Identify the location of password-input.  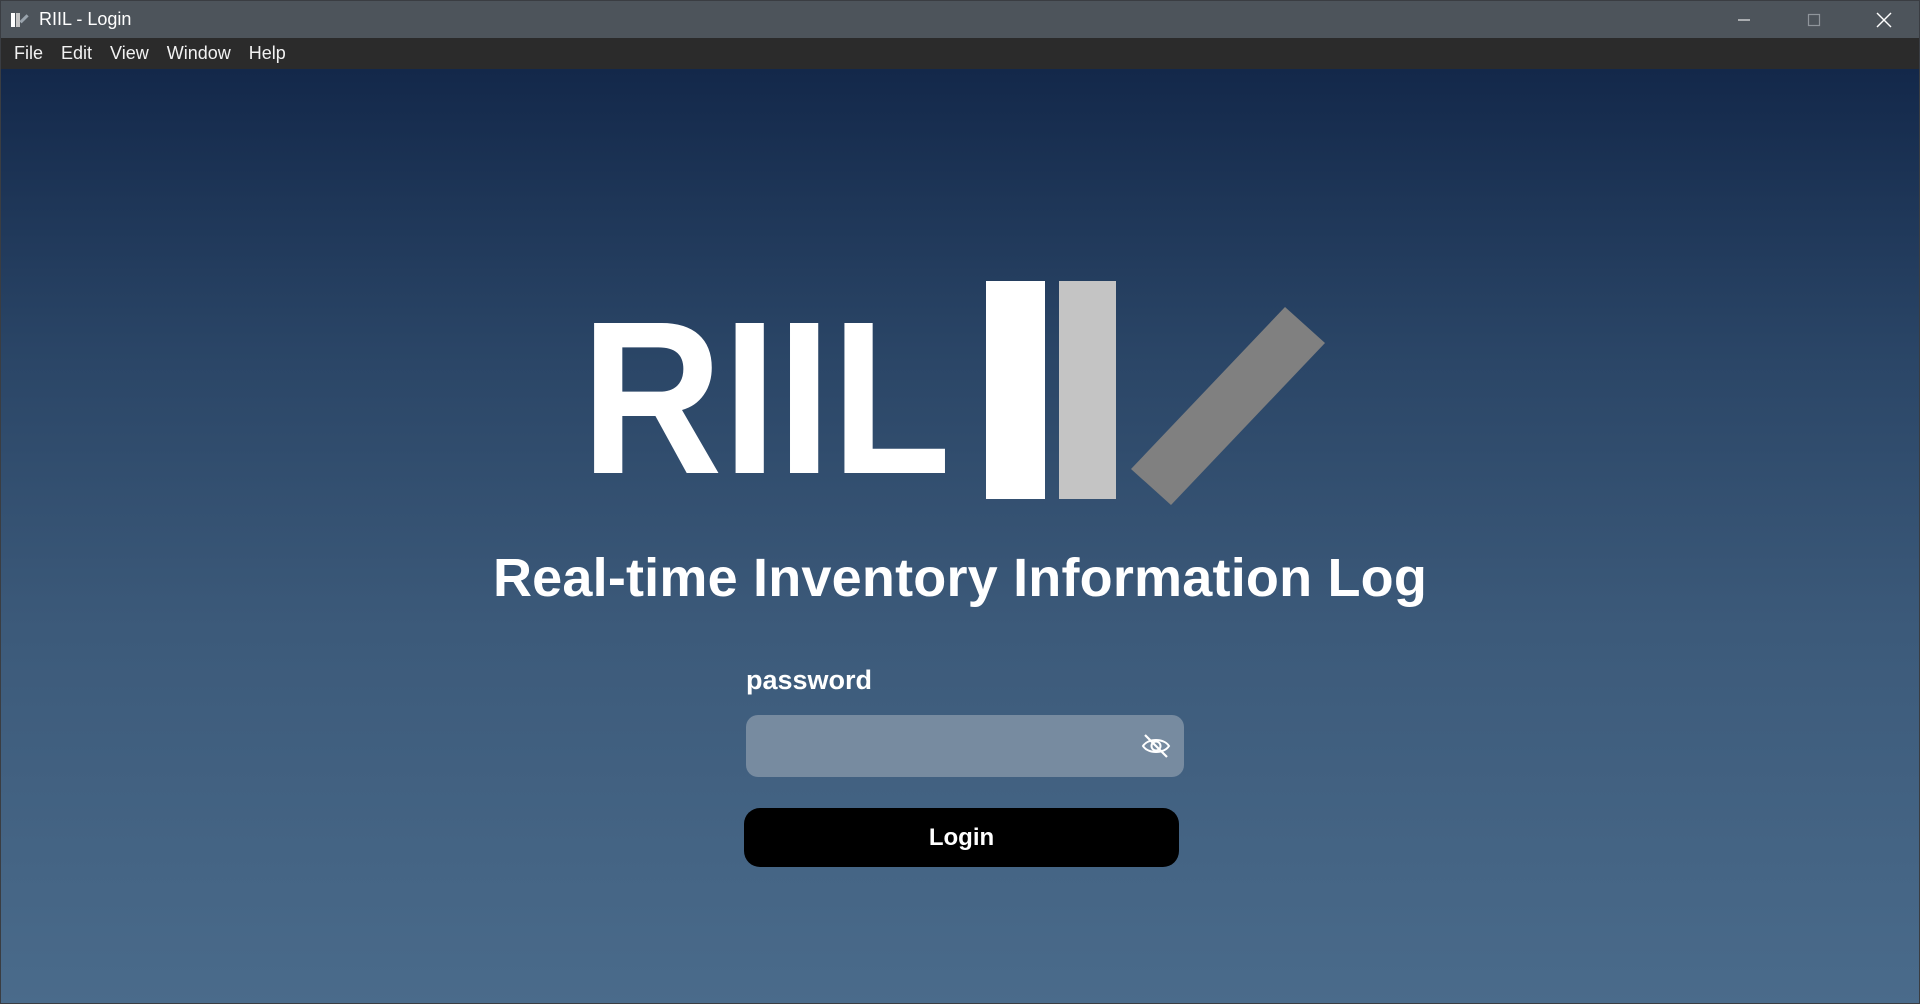
(936, 746).